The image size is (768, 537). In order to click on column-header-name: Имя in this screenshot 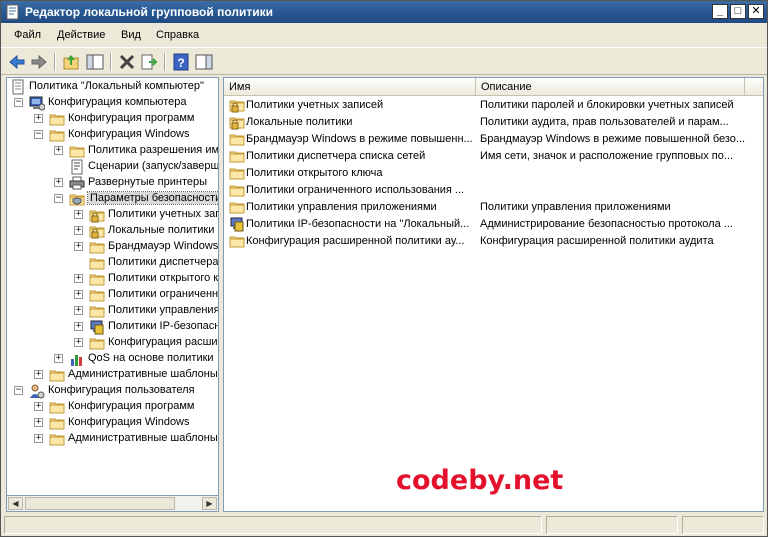, I will do `click(350, 87)`.